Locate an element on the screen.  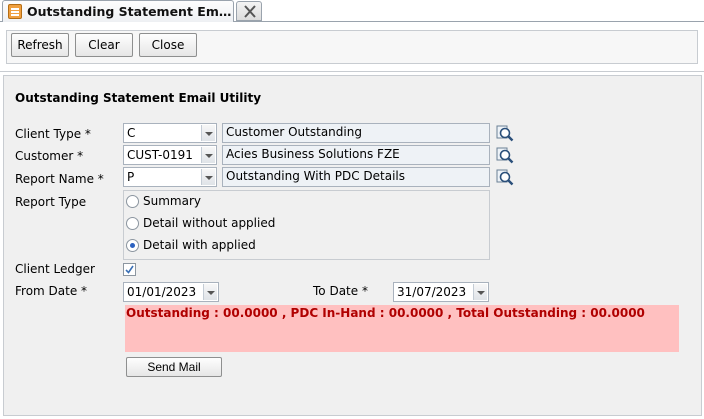
client-ledger-checkbox is located at coordinates (129, 269).